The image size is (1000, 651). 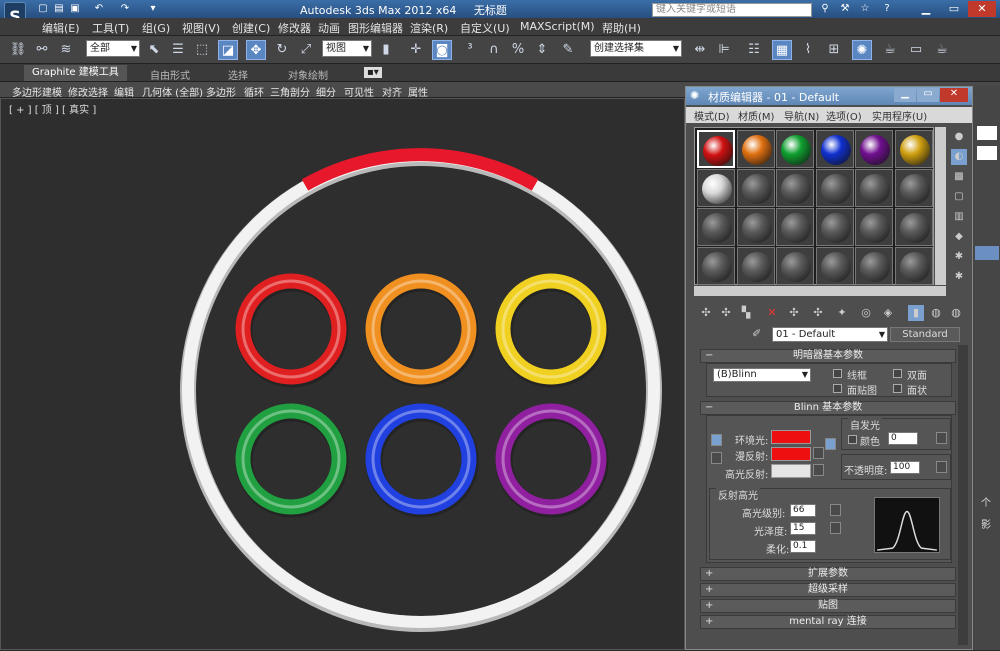 I want to click on opacity-spinner: 100, so click(x=905, y=467).